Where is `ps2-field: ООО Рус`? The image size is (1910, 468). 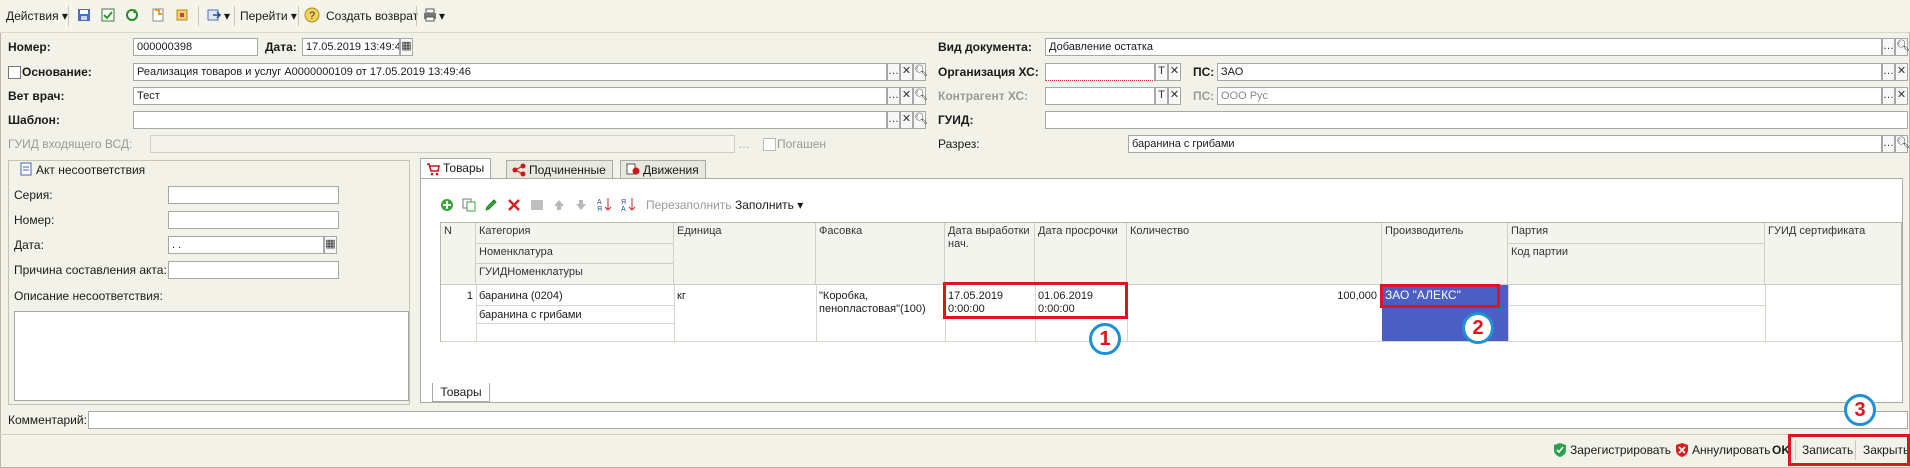
ps2-field: ООО Рус is located at coordinates (1549, 96).